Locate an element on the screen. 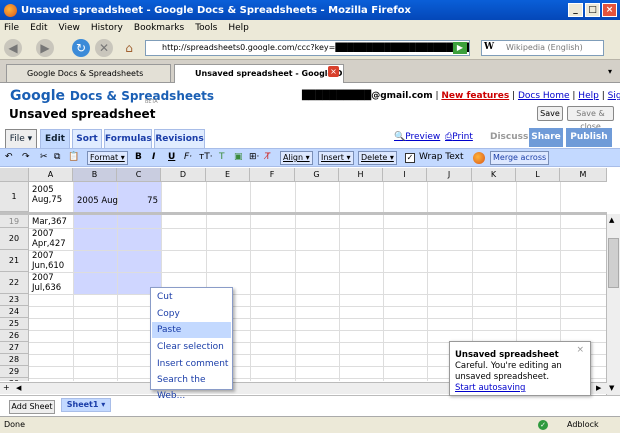 Image resolution: width=620 pixels, height=433 pixels. frozen-divider is located at coordinates (303, 213).